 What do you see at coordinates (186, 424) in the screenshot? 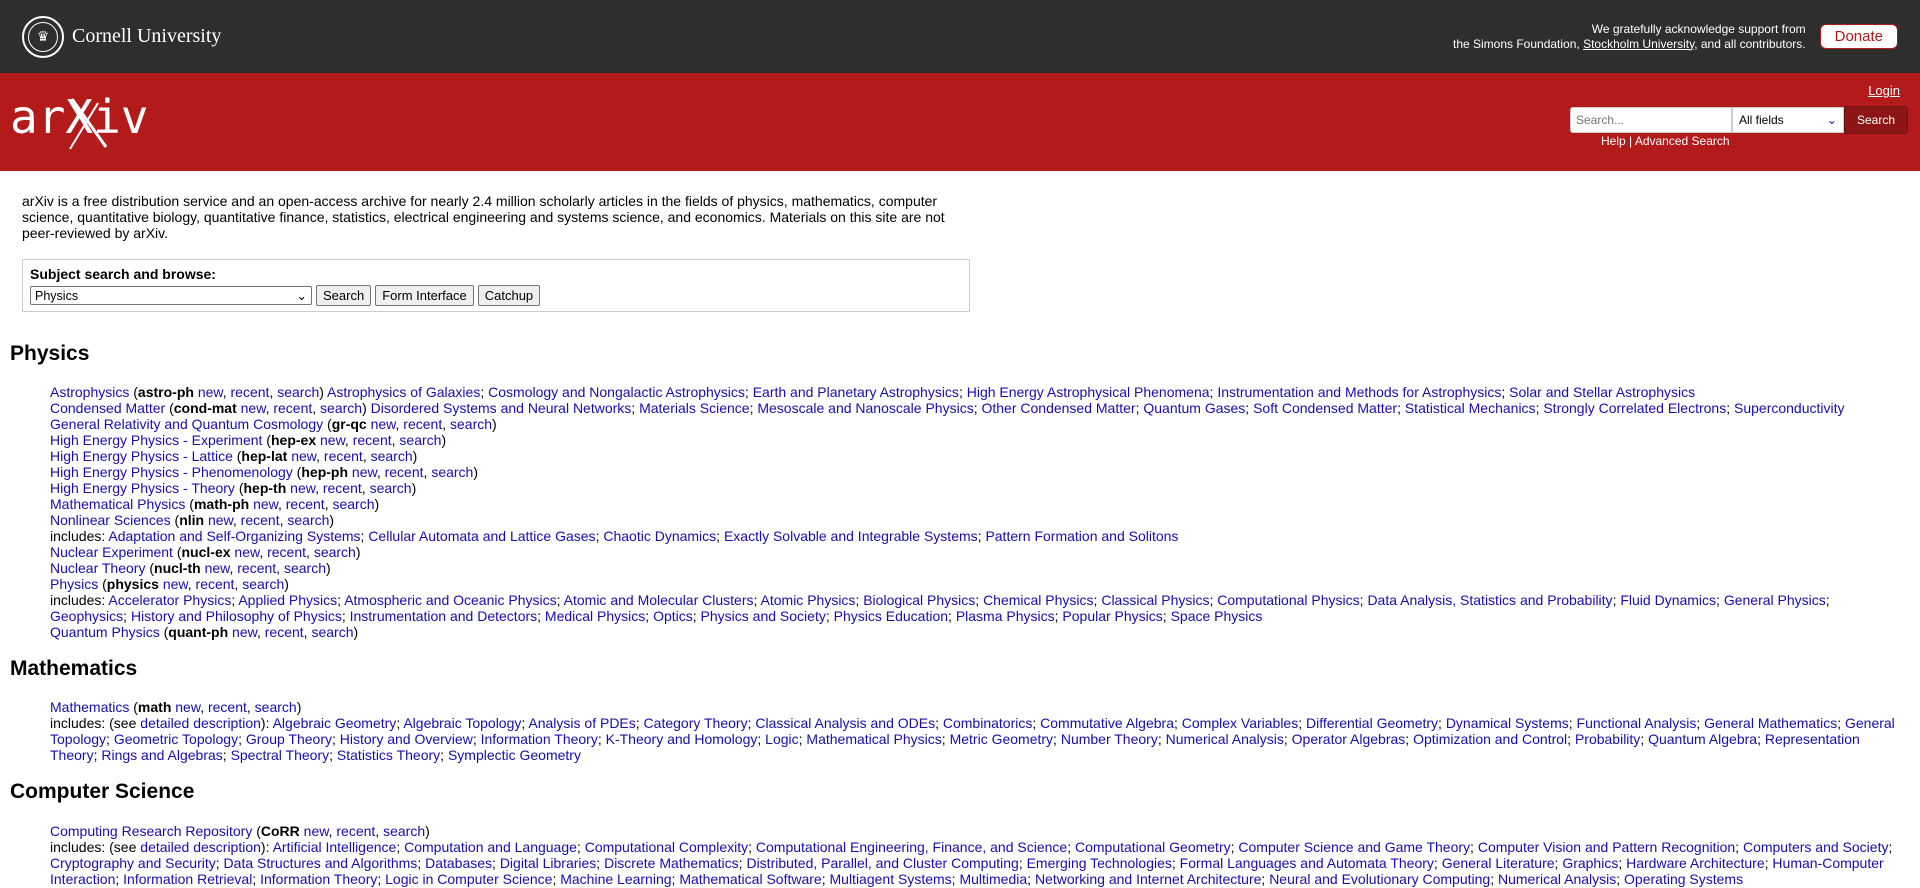
I see `archive-link: General Relativity and Quantum Cosmology` at bounding box center [186, 424].